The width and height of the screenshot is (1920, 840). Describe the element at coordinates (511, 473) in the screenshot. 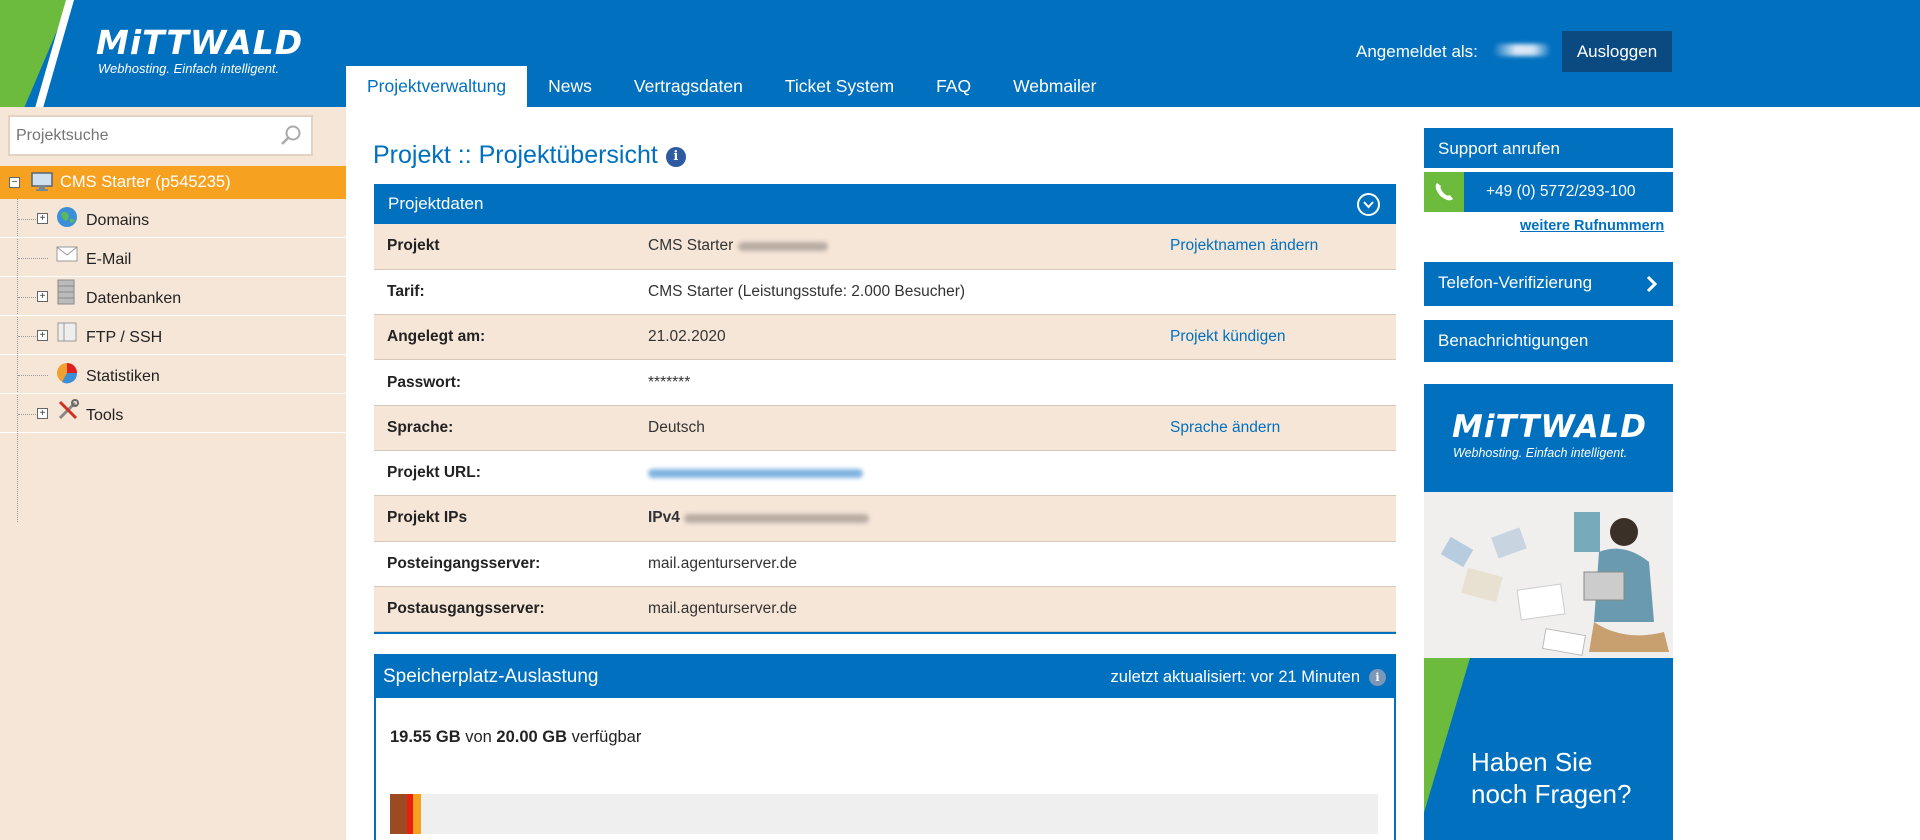

I see `row-key: Projekt URL:` at that location.